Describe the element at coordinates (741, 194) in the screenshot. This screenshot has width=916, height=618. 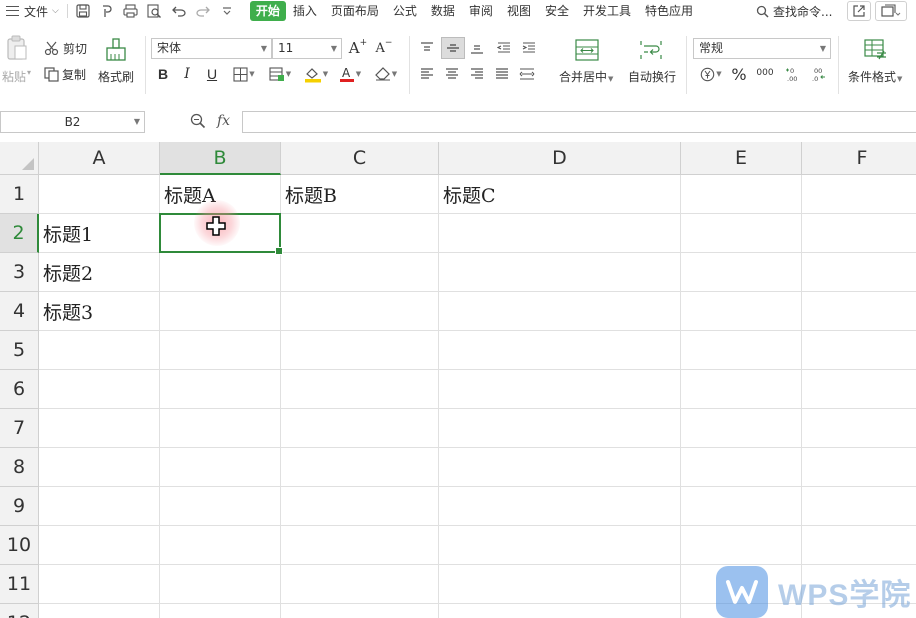
I see `cell-e1` at that location.